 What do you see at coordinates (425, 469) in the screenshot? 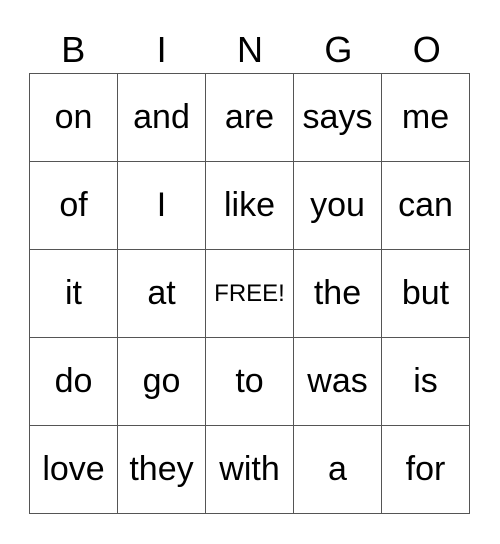
I see `bingo-cell: for` at bounding box center [425, 469].